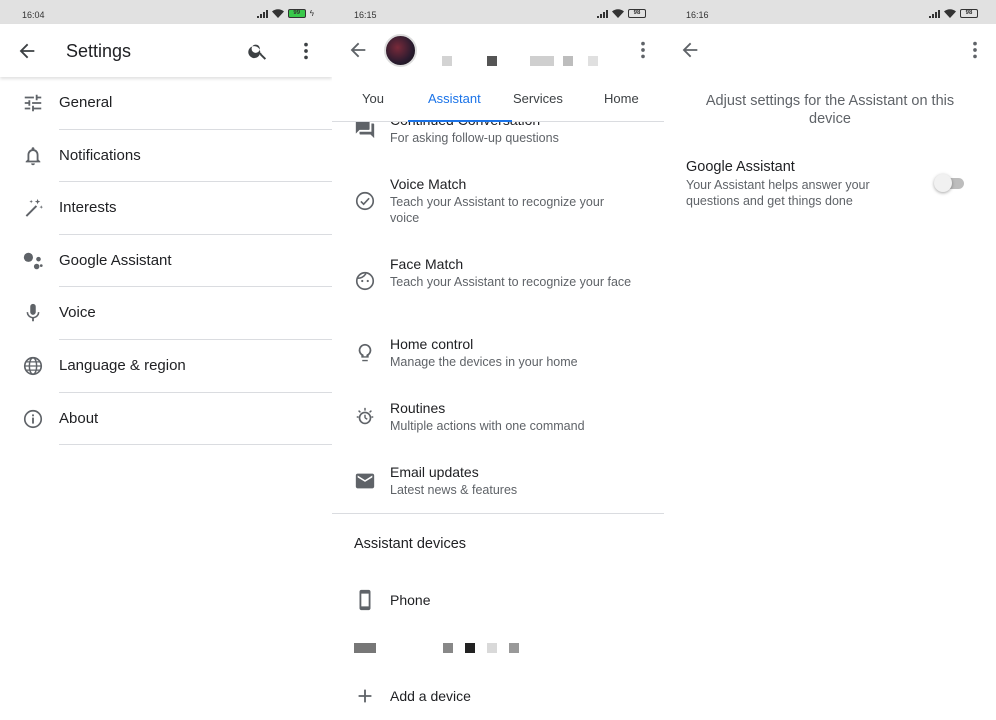 This screenshot has width=996, height=720. What do you see at coordinates (166, 12) in the screenshot?
I see `status-bar: 16:04 99 ϟ` at bounding box center [166, 12].